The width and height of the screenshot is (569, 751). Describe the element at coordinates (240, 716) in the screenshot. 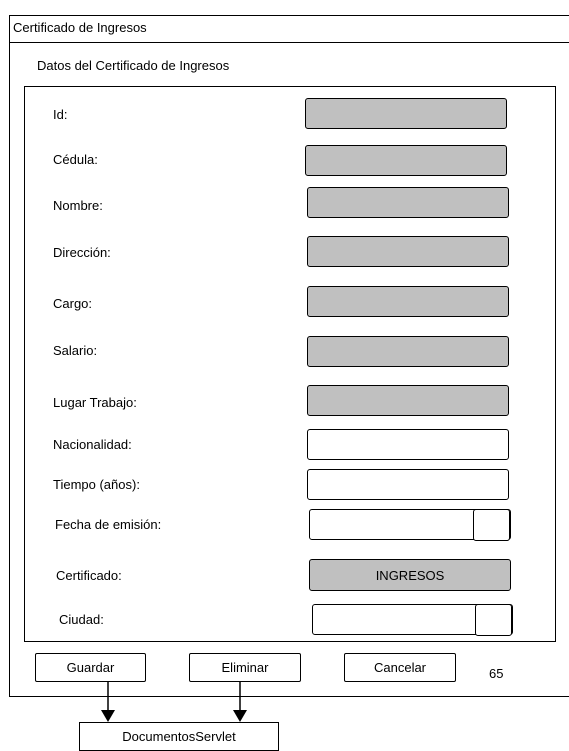

I see `delete-arrow-head` at that location.